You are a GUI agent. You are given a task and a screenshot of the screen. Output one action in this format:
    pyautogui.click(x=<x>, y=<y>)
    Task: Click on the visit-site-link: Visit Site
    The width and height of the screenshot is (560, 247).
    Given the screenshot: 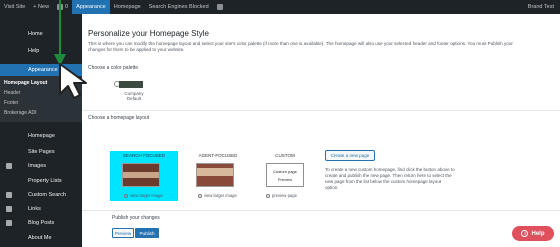 What is the action you would take?
    pyautogui.click(x=14, y=7)
    